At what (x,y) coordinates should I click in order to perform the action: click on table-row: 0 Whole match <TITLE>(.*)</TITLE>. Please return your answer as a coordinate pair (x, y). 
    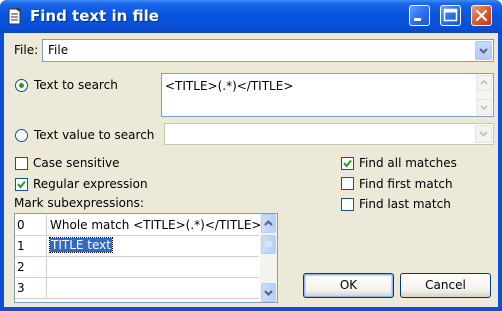
    Looking at the image, I should click on (138, 225).